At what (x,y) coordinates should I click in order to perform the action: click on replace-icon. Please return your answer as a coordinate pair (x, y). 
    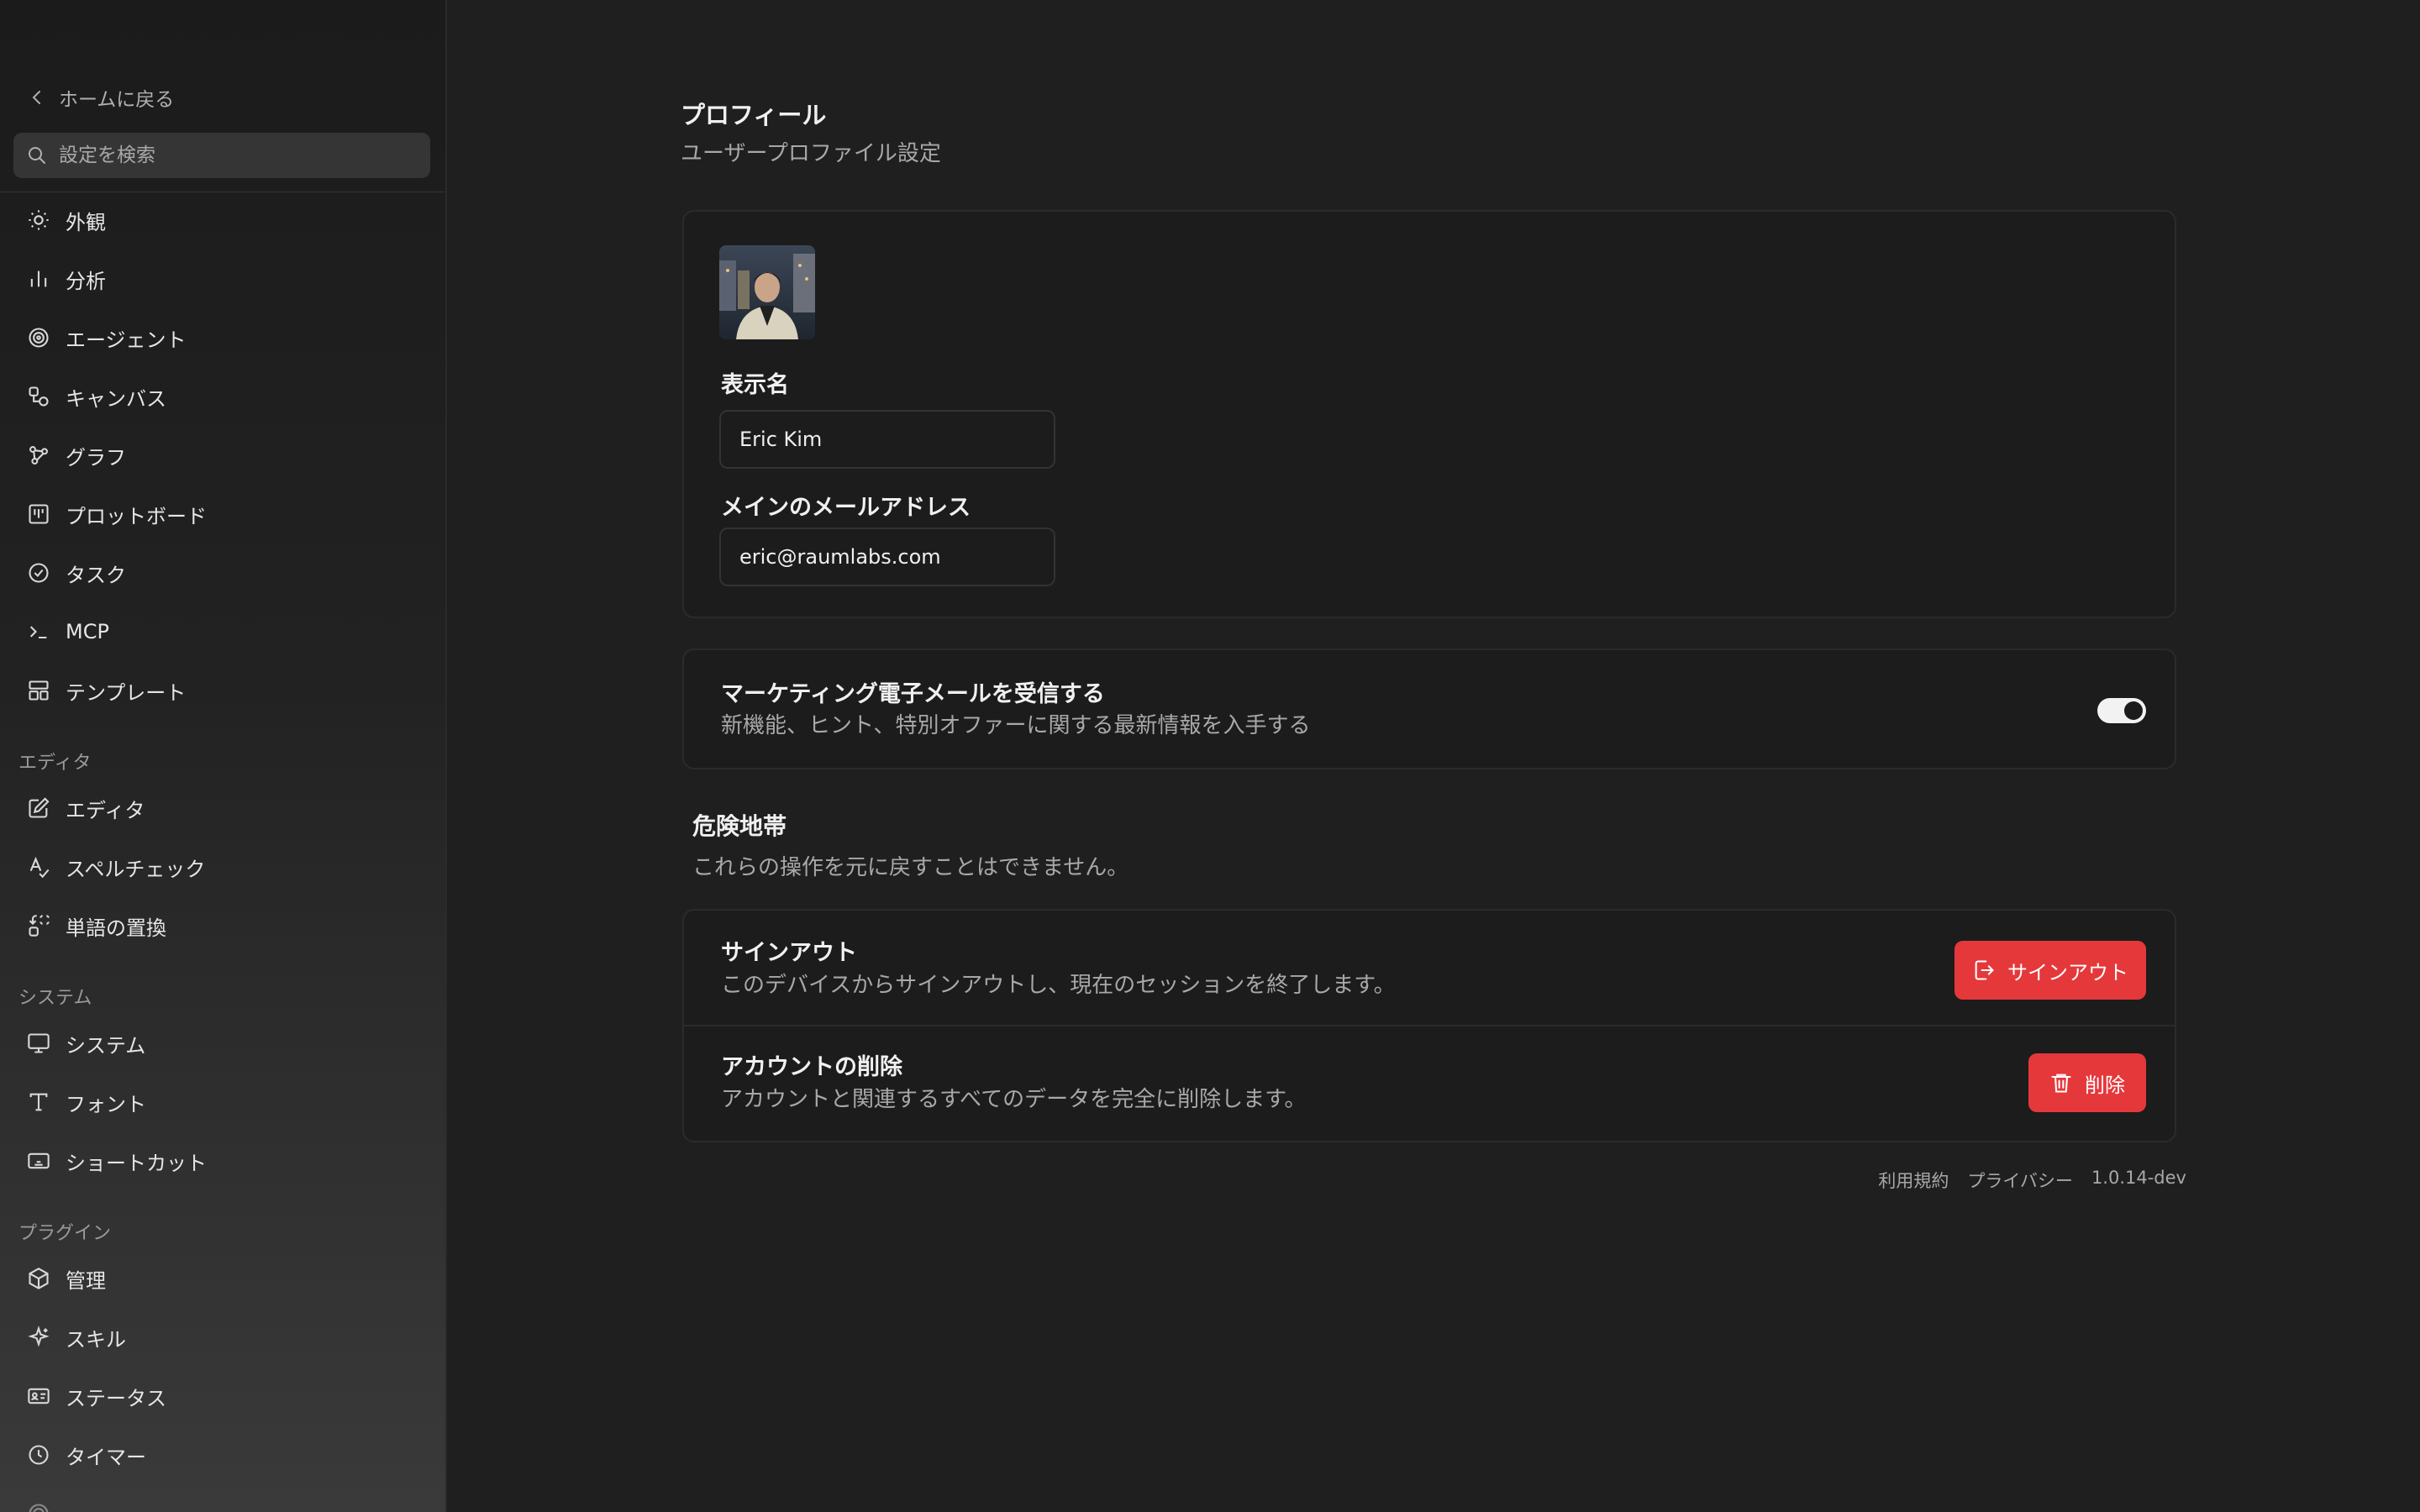
    Looking at the image, I should click on (39, 926).